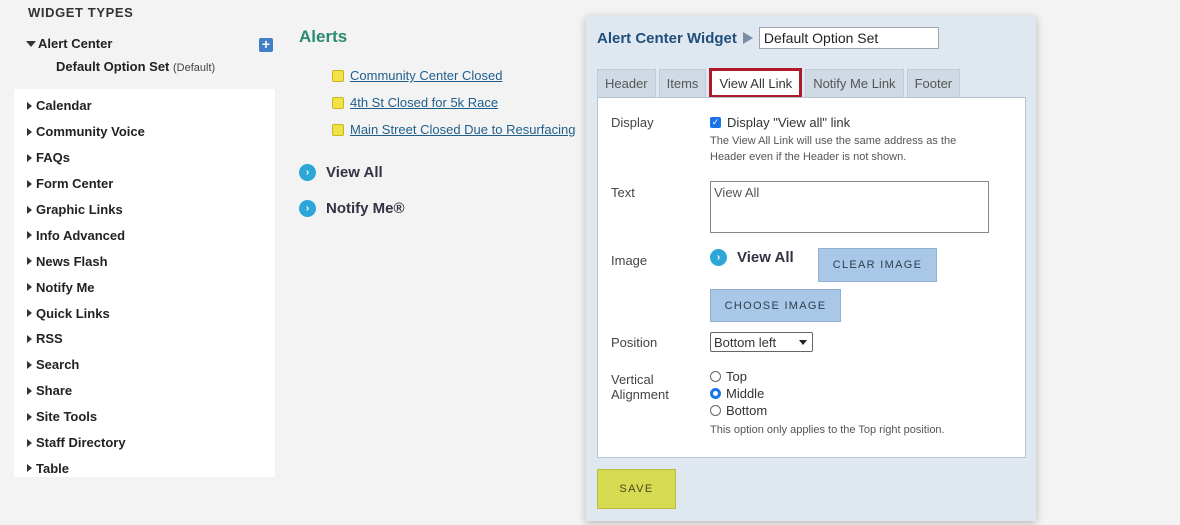  I want to click on sidebar-item-alert-center: Alert Center, so click(151, 43).